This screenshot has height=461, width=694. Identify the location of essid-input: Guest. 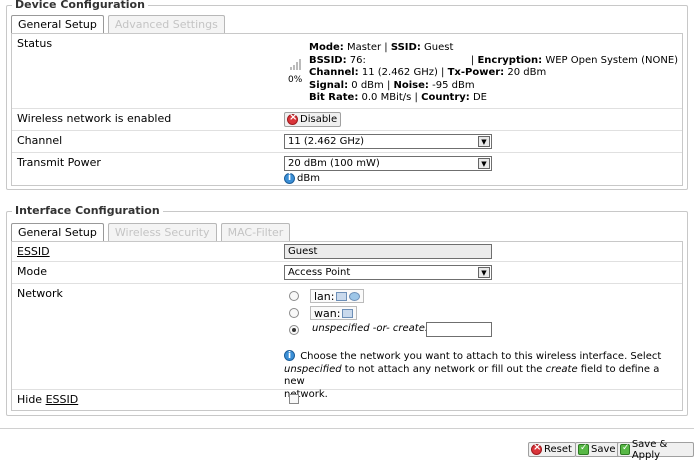
(388, 251).